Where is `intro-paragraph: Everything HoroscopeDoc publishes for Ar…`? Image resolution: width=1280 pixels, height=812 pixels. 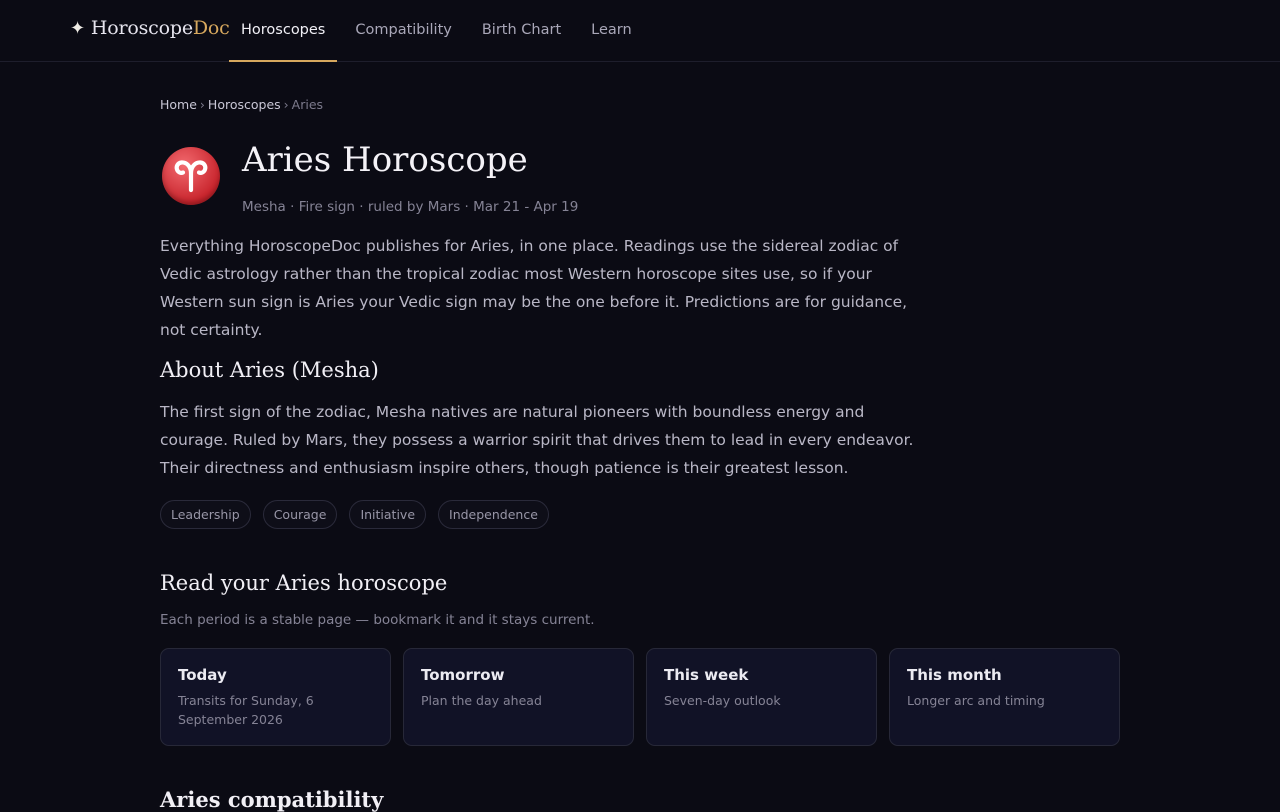 intro-paragraph: Everything HoroscopeDoc publishes for Ar… is located at coordinates (534, 288).